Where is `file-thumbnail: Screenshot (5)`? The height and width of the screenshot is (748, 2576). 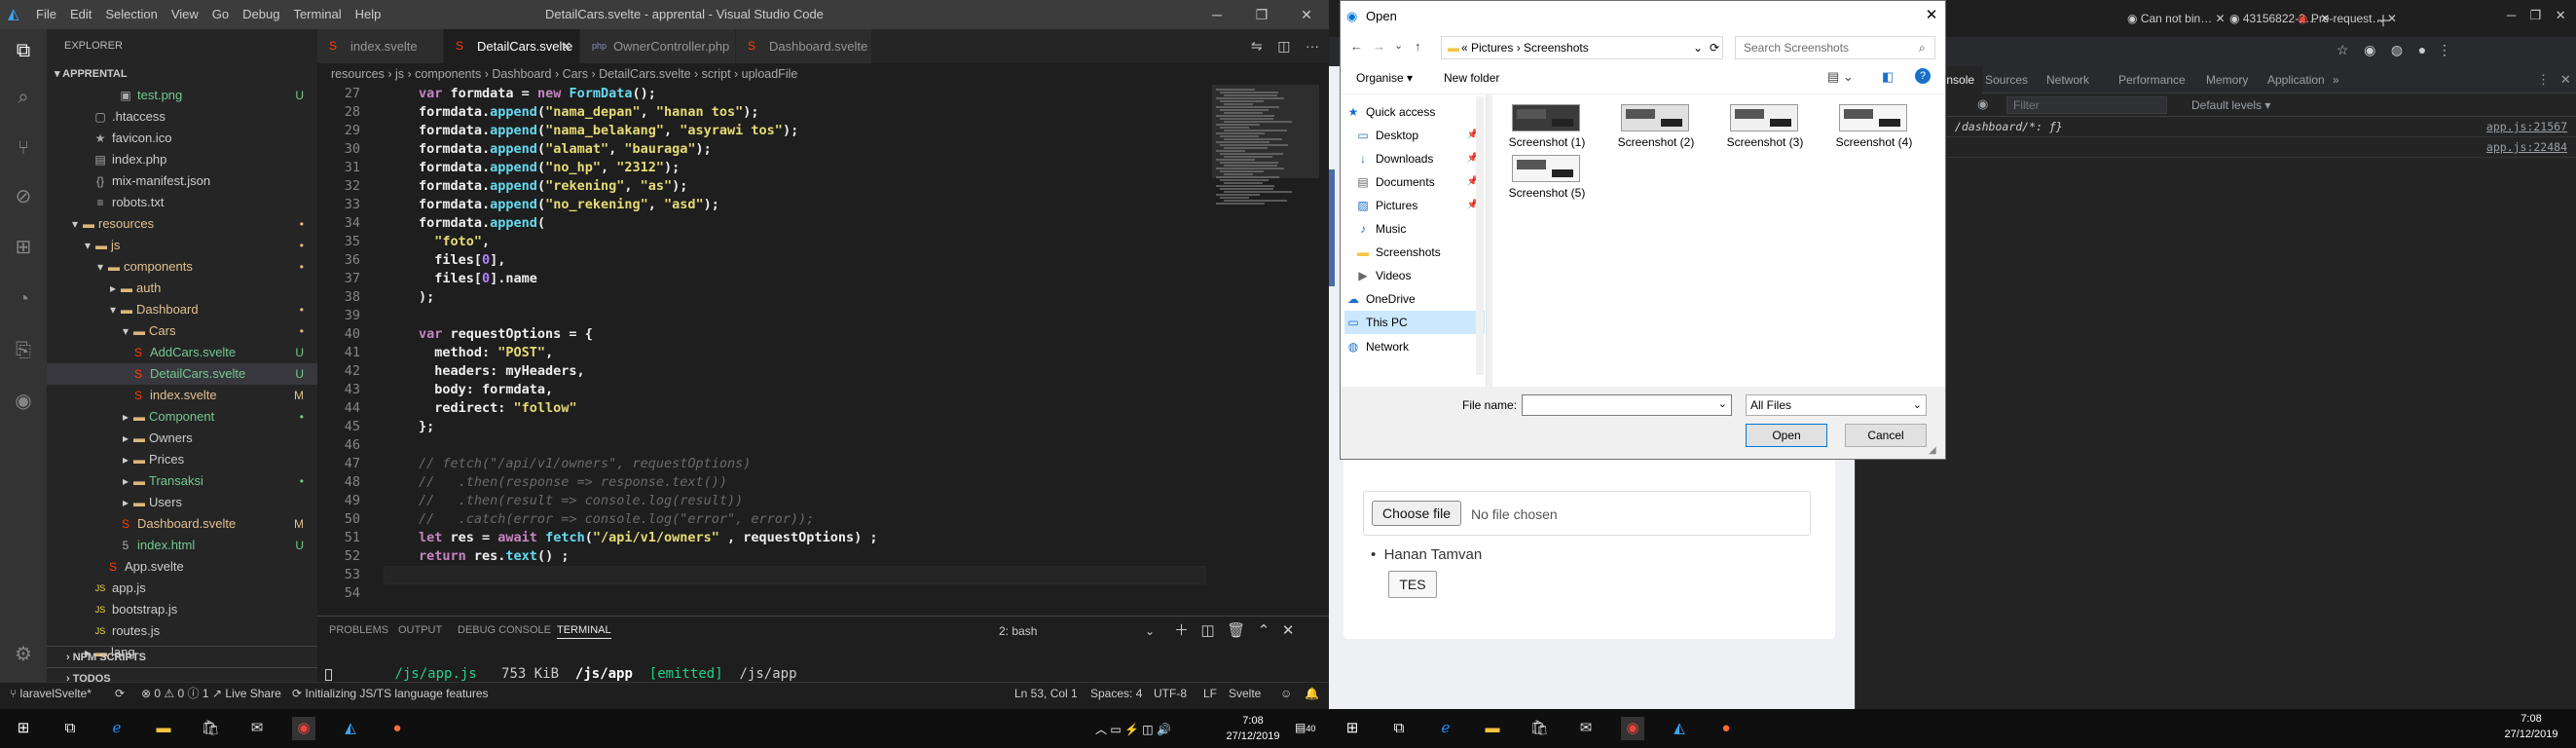 file-thumbnail: Screenshot (5) is located at coordinates (1546, 177).